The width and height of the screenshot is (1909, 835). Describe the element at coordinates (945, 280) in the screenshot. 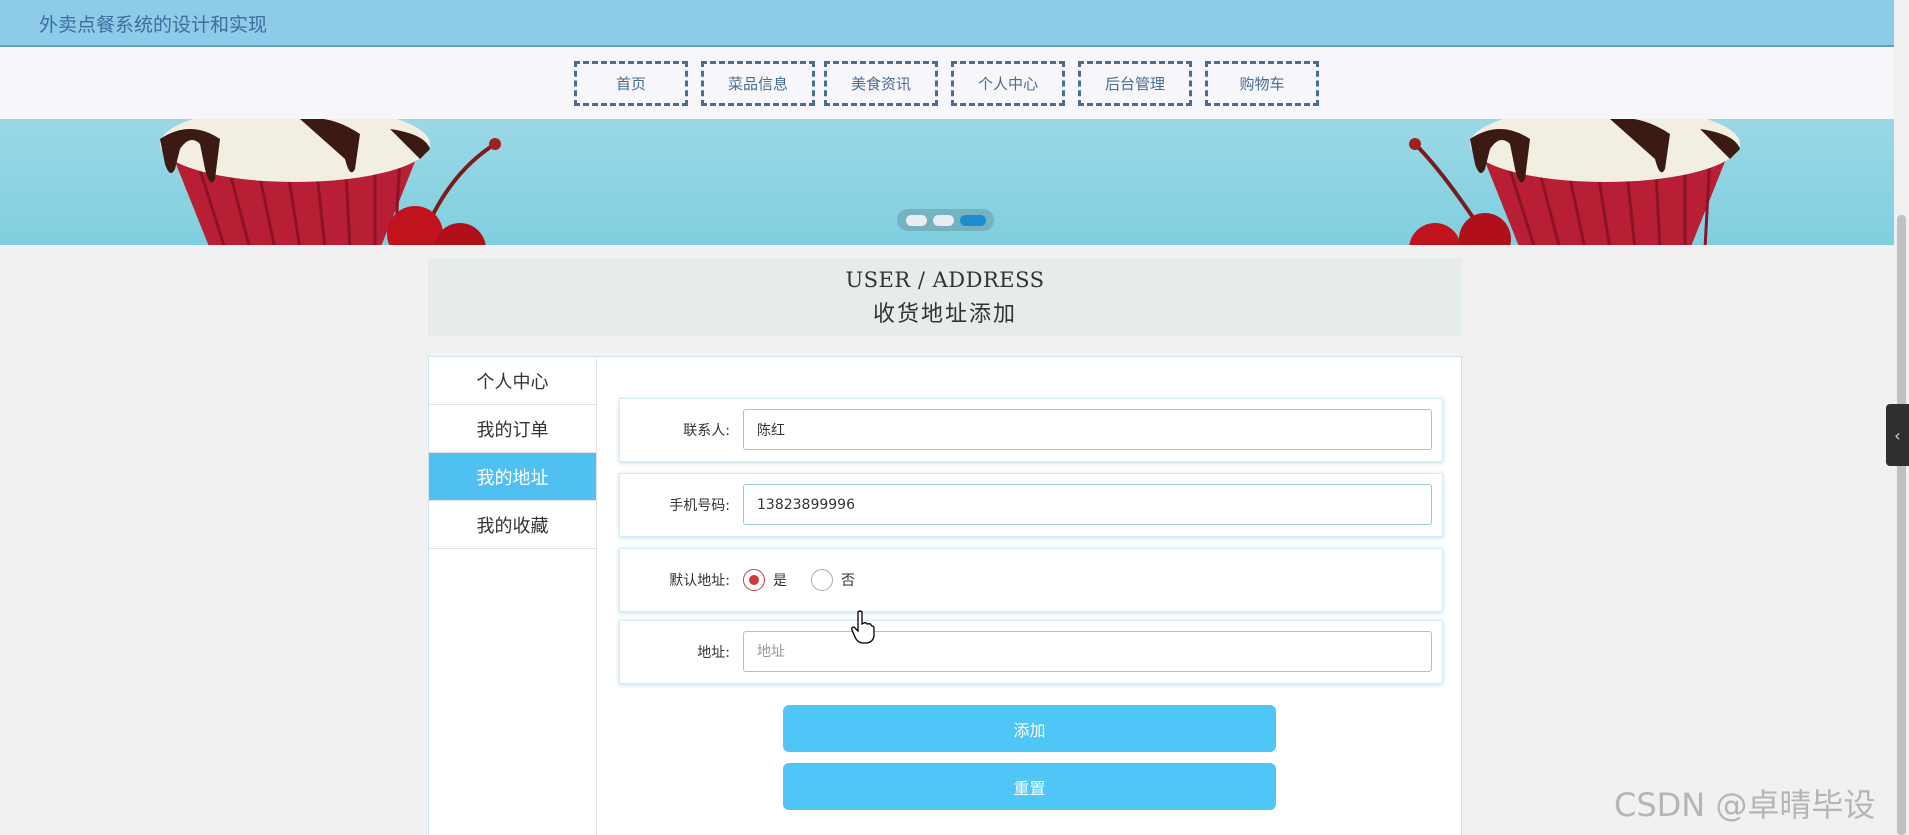

I see `heading-en: USER / ADDRESS` at that location.